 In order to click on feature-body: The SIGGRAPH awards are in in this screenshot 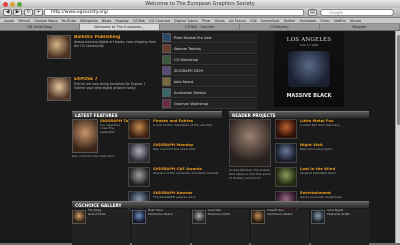, I will do `click(175, 196)`.